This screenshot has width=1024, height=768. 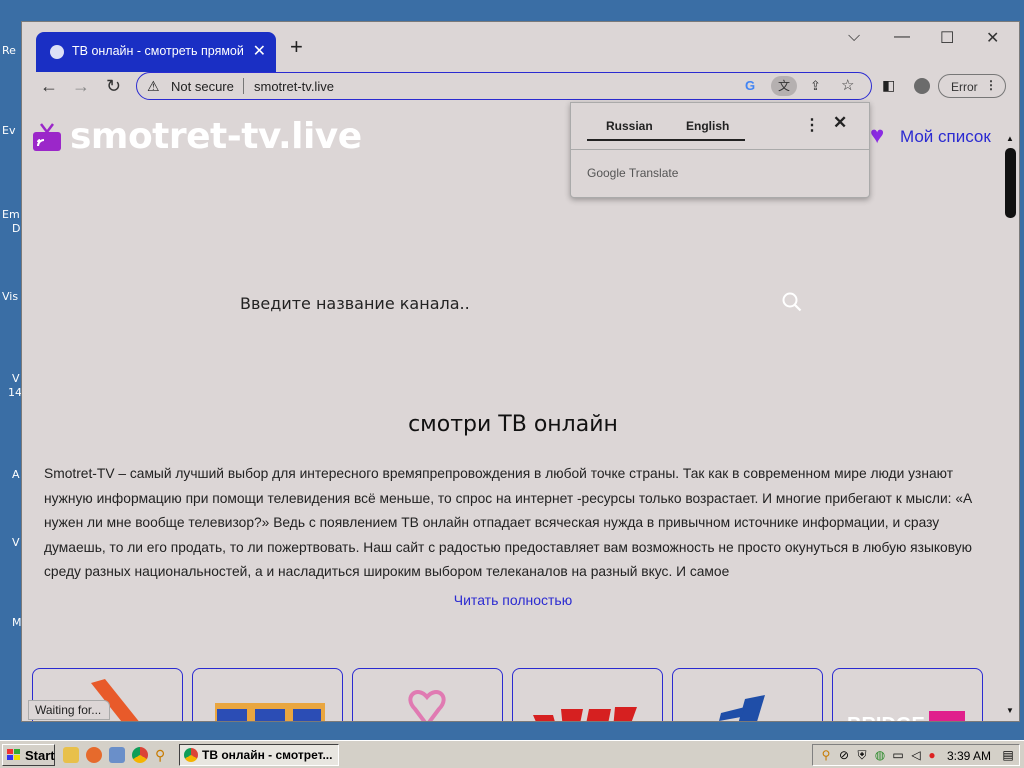 I want to click on system-tray: ⚲ ⊘ ⛨ ◍ ▭ ◁ ● 3:39 AM ▤, so click(x=916, y=755).